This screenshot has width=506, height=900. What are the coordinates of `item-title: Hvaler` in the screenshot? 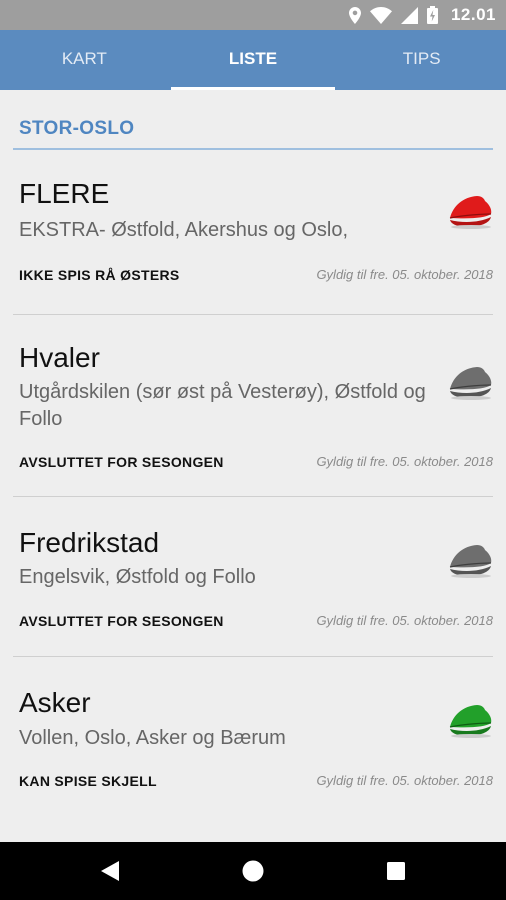 It's located at (59, 357).